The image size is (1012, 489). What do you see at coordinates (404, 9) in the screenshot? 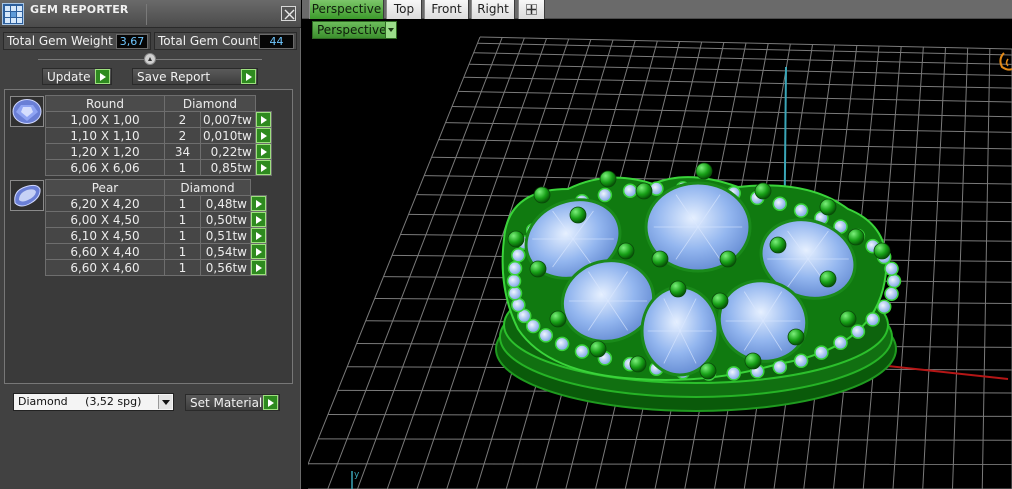
I see `tab-top: Top` at bounding box center [404, 9].